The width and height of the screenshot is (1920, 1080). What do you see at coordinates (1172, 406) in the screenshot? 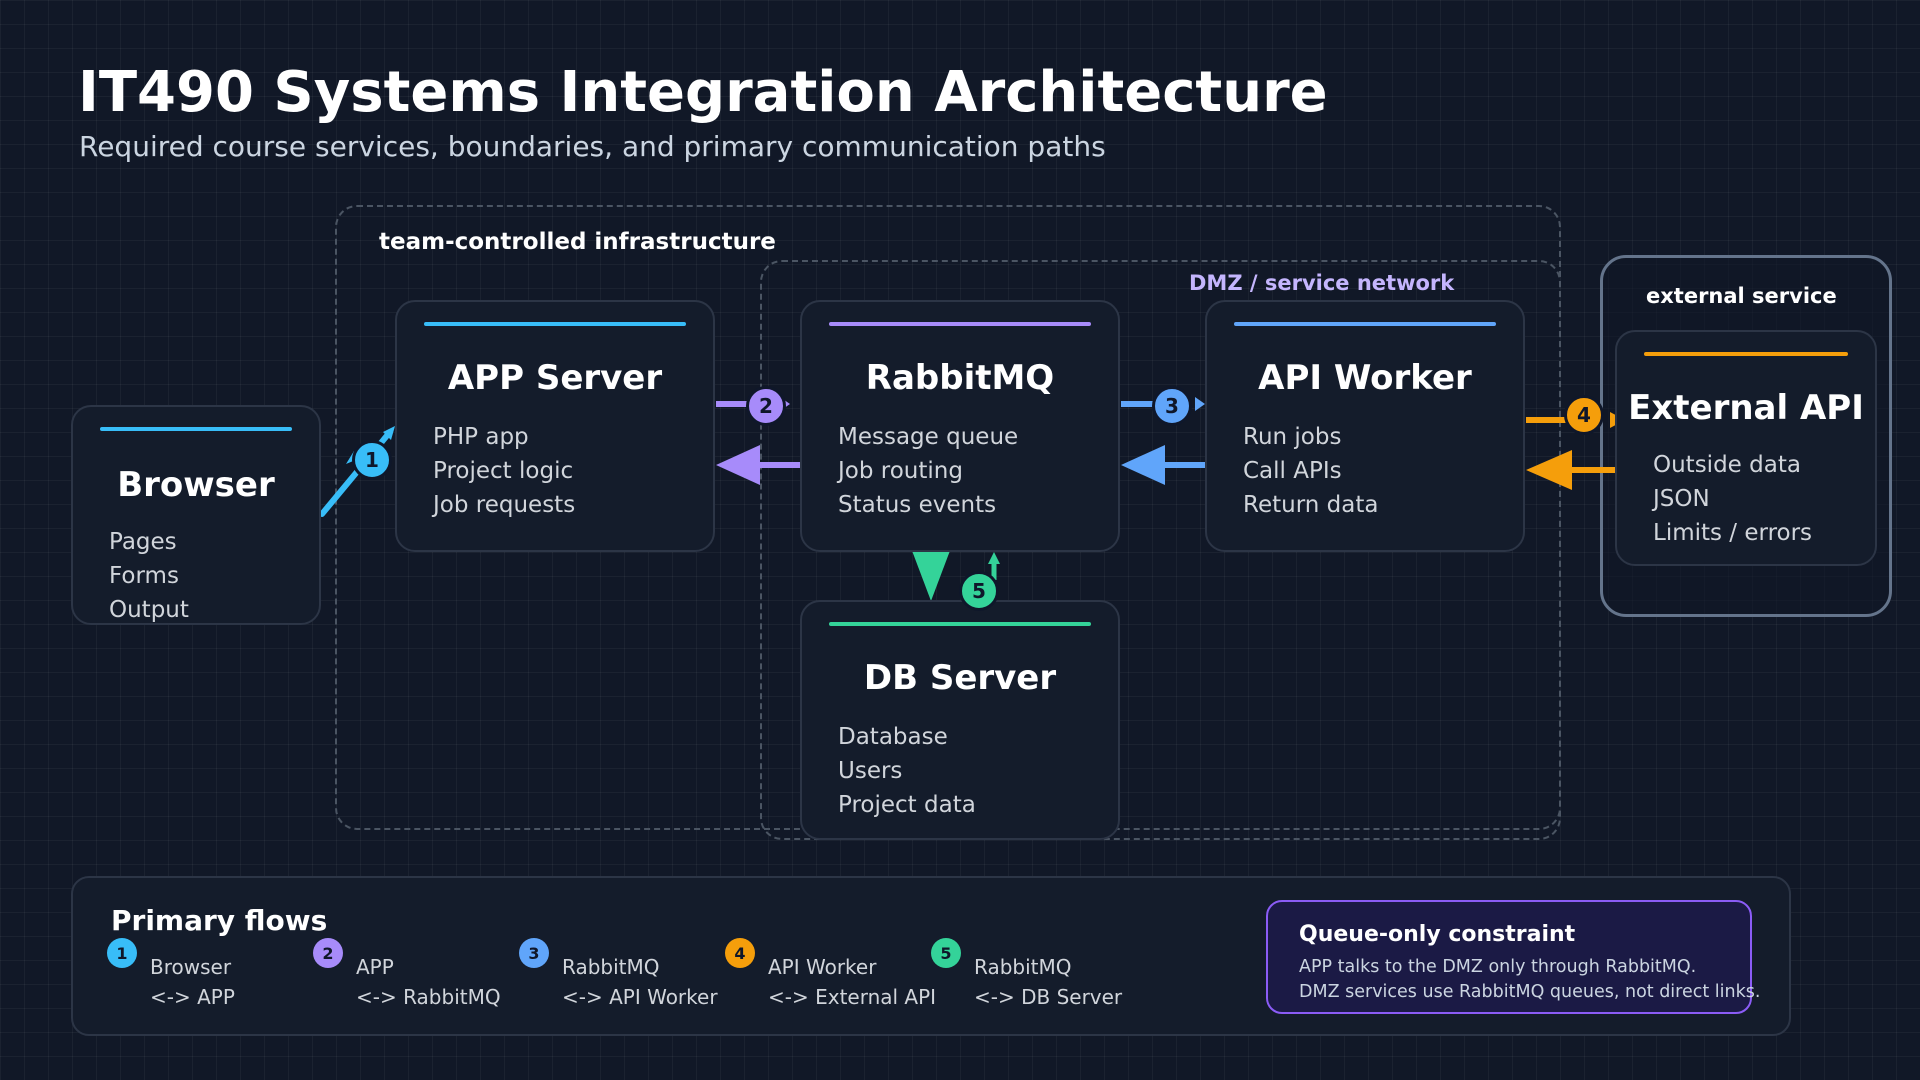
I see `flow-3-badge: 3` at bounding box center [1172, 406].